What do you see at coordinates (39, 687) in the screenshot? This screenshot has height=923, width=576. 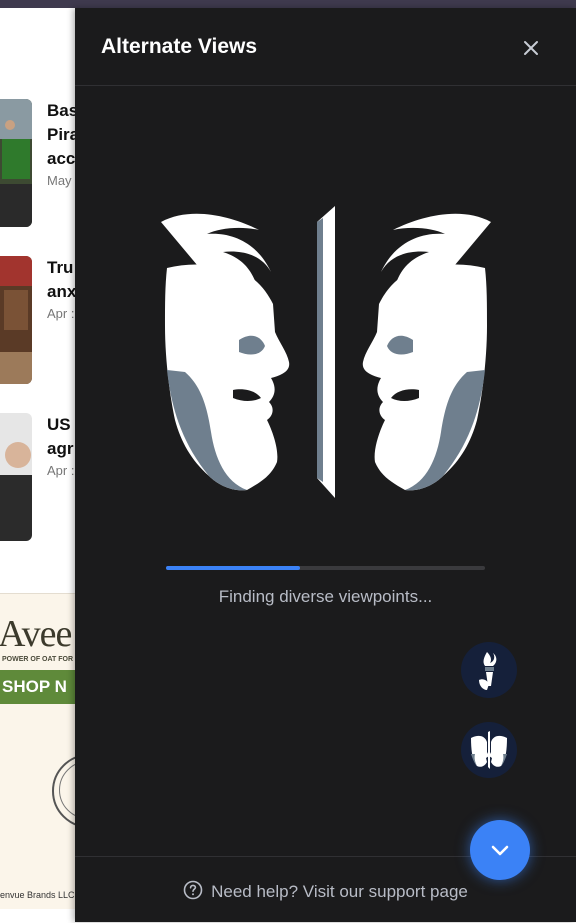 I see `ad-cta-button: SHOP N` at bounding box center [39, 687].